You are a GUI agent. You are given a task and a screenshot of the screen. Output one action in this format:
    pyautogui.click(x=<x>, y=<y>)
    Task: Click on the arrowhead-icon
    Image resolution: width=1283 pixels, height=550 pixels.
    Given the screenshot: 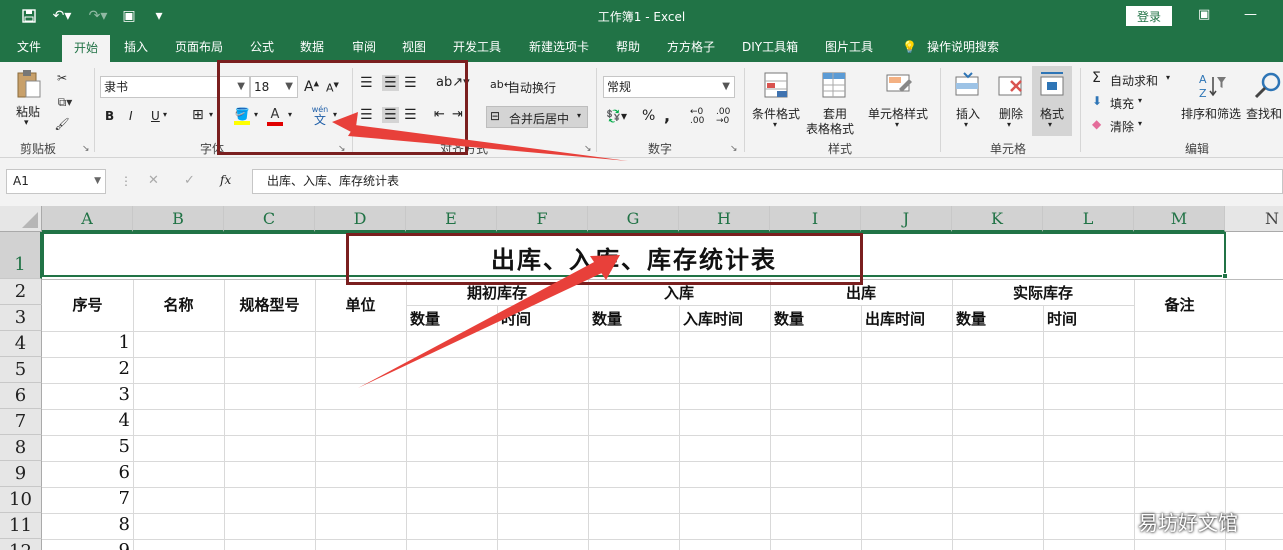 What is the action you would take?
    pyautogui.click(x=345, y=123)
    